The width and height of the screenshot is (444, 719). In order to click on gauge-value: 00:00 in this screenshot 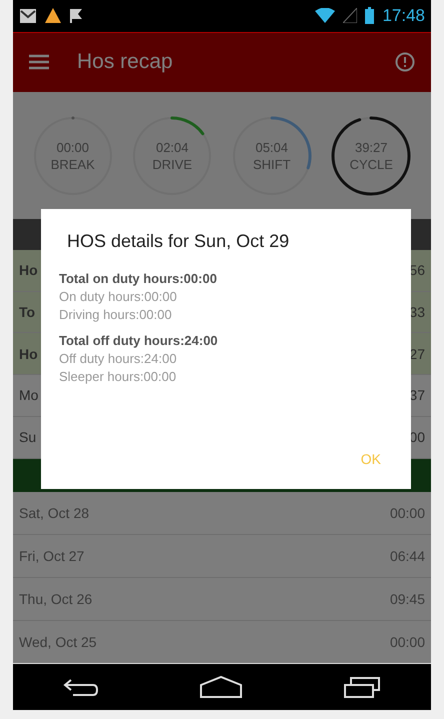, I will do `click(73, 147)`.